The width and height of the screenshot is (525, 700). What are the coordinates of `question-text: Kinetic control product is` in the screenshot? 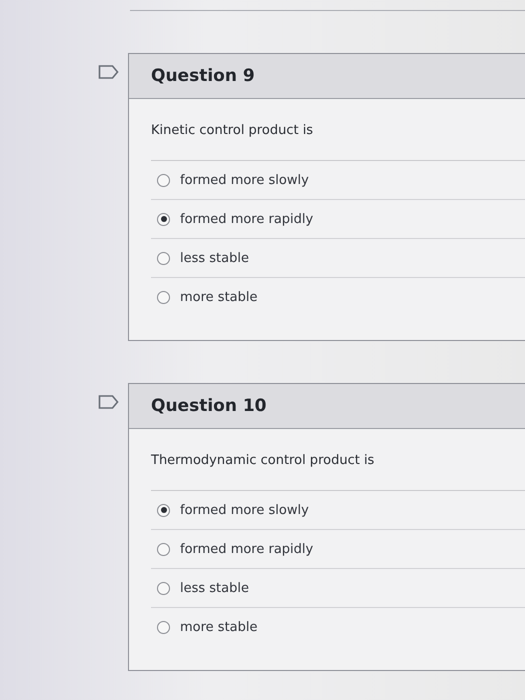 It's located at (338, 142).